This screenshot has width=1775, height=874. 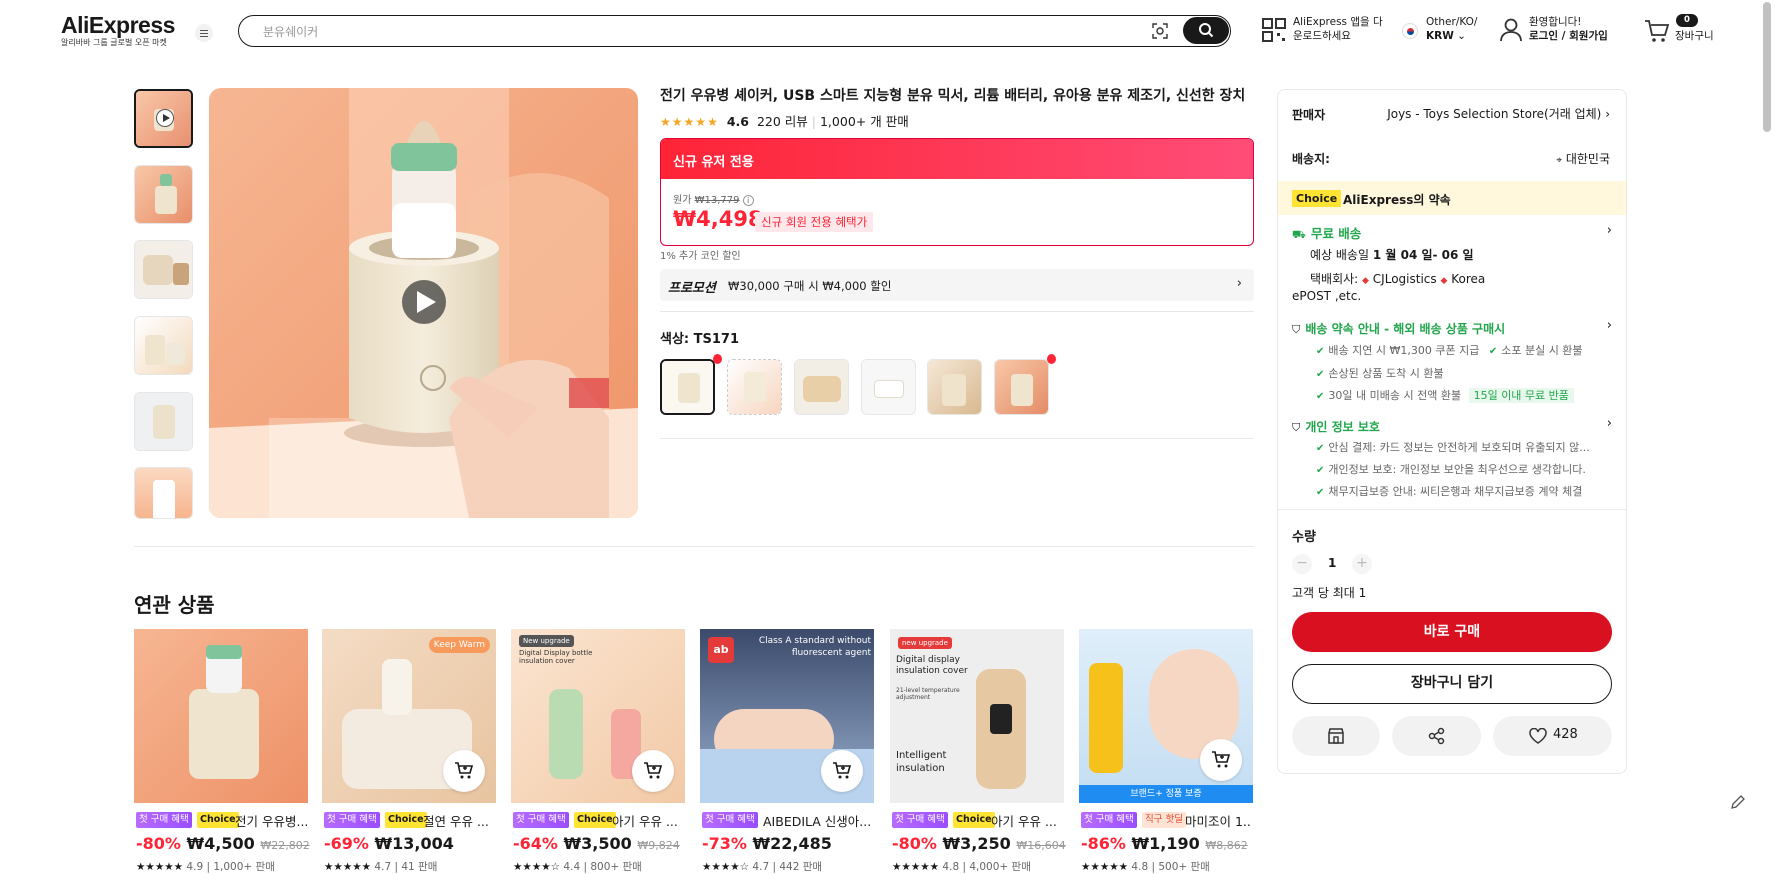 What do you see at coordinates (1511, 32) in the screenshot?
I see `user-icon` at bounding box center [1511, 32].